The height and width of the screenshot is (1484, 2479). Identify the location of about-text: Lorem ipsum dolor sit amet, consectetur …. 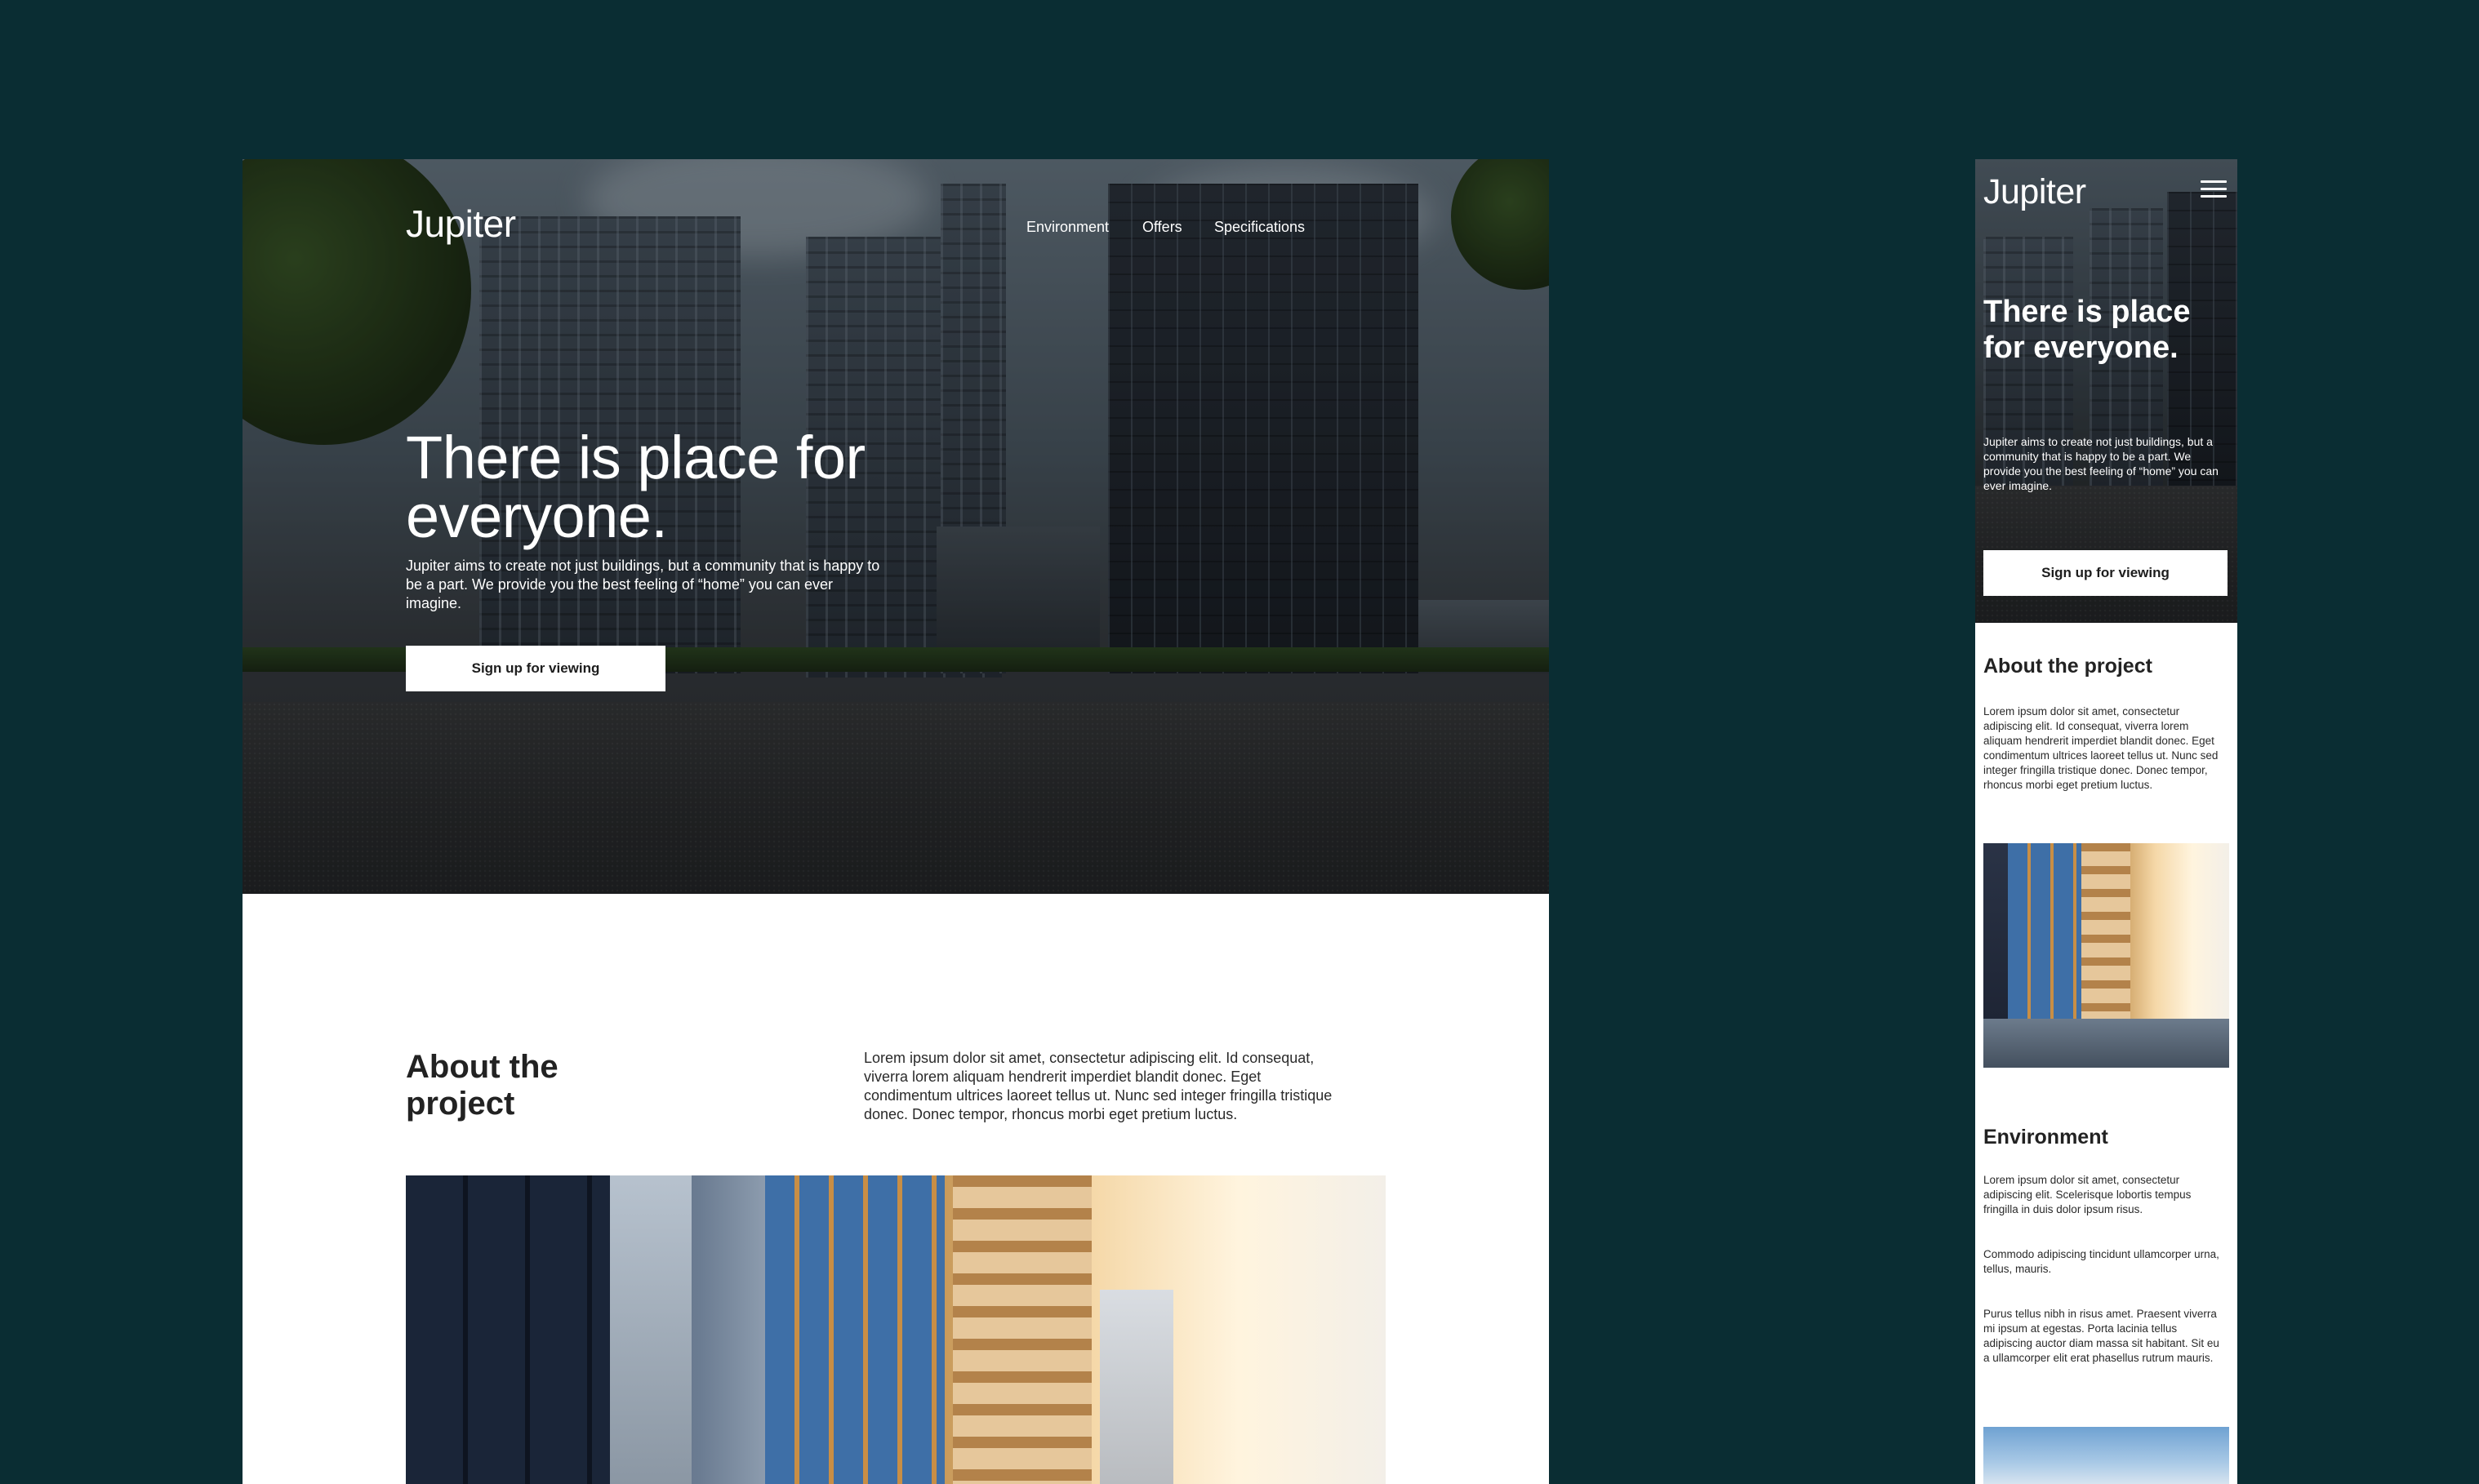
(1098, 1086).